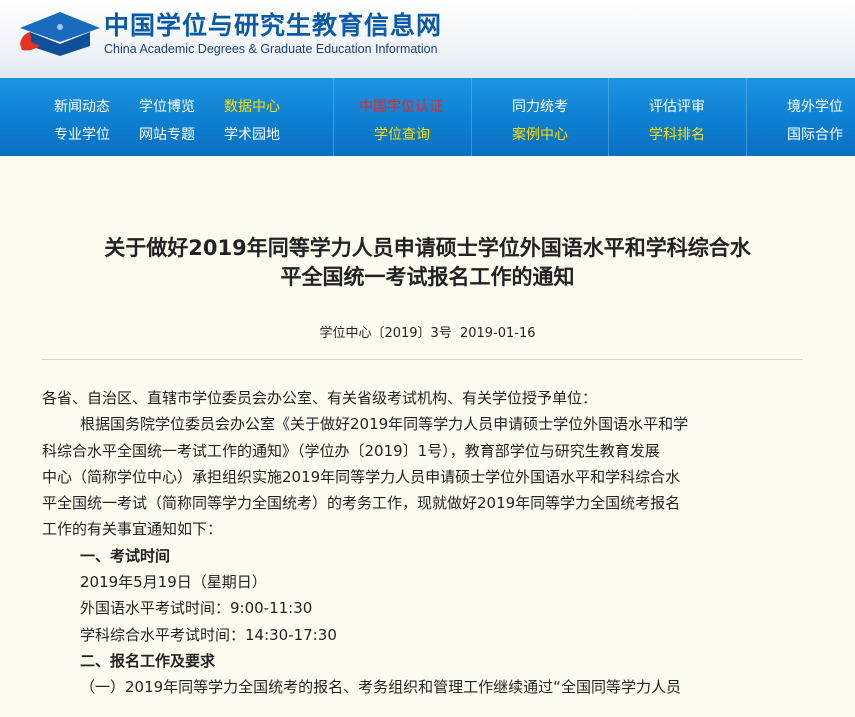 This screenshot has height=717, width=855. Describe the element at coordinates (173, 582) in the screenshot. I see `exam-date: 2019年5月19日（星期日）` at that location.